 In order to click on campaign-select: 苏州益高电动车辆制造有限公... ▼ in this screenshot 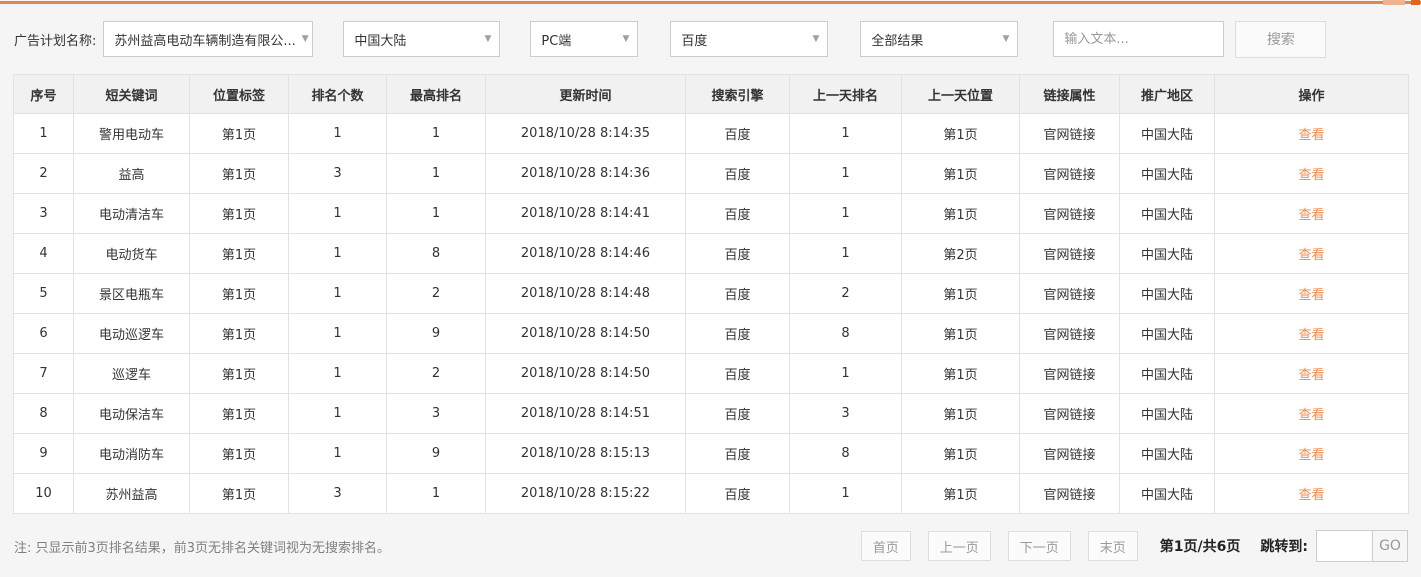, I will do `click(208, 39)`.